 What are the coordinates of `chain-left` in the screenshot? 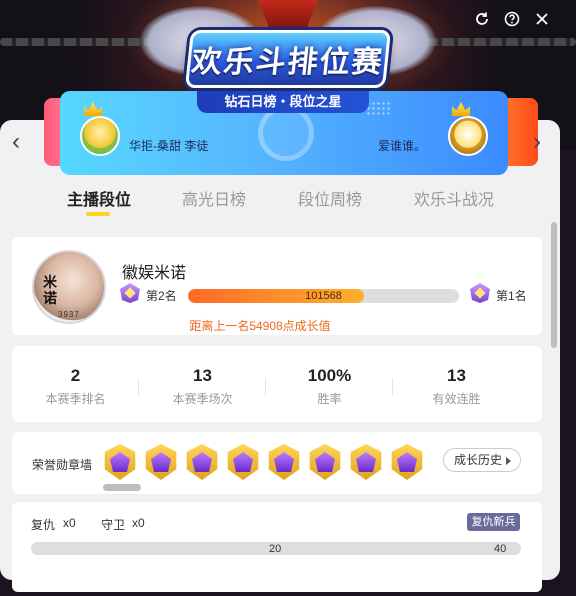 It's located at (75, 42).